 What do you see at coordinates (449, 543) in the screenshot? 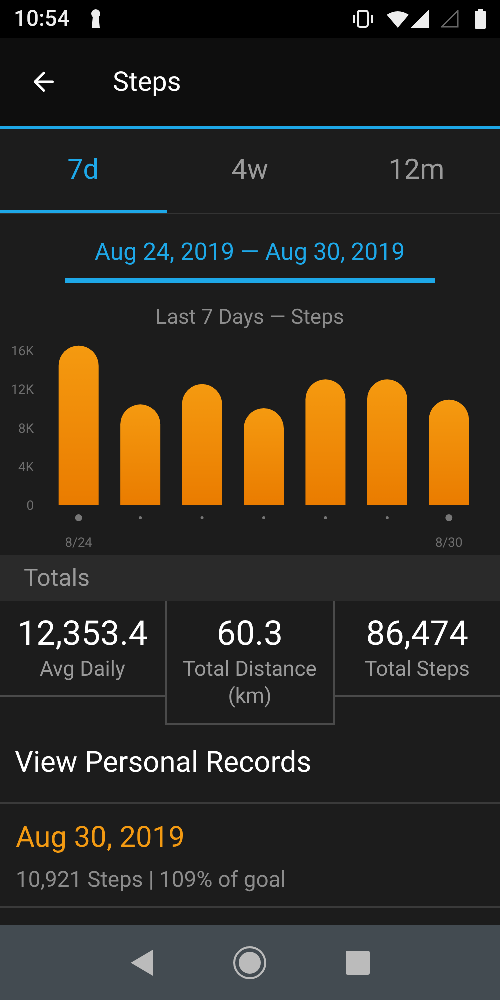
I see `x-axis-label: 8/30` at bounding box center [449, 543].